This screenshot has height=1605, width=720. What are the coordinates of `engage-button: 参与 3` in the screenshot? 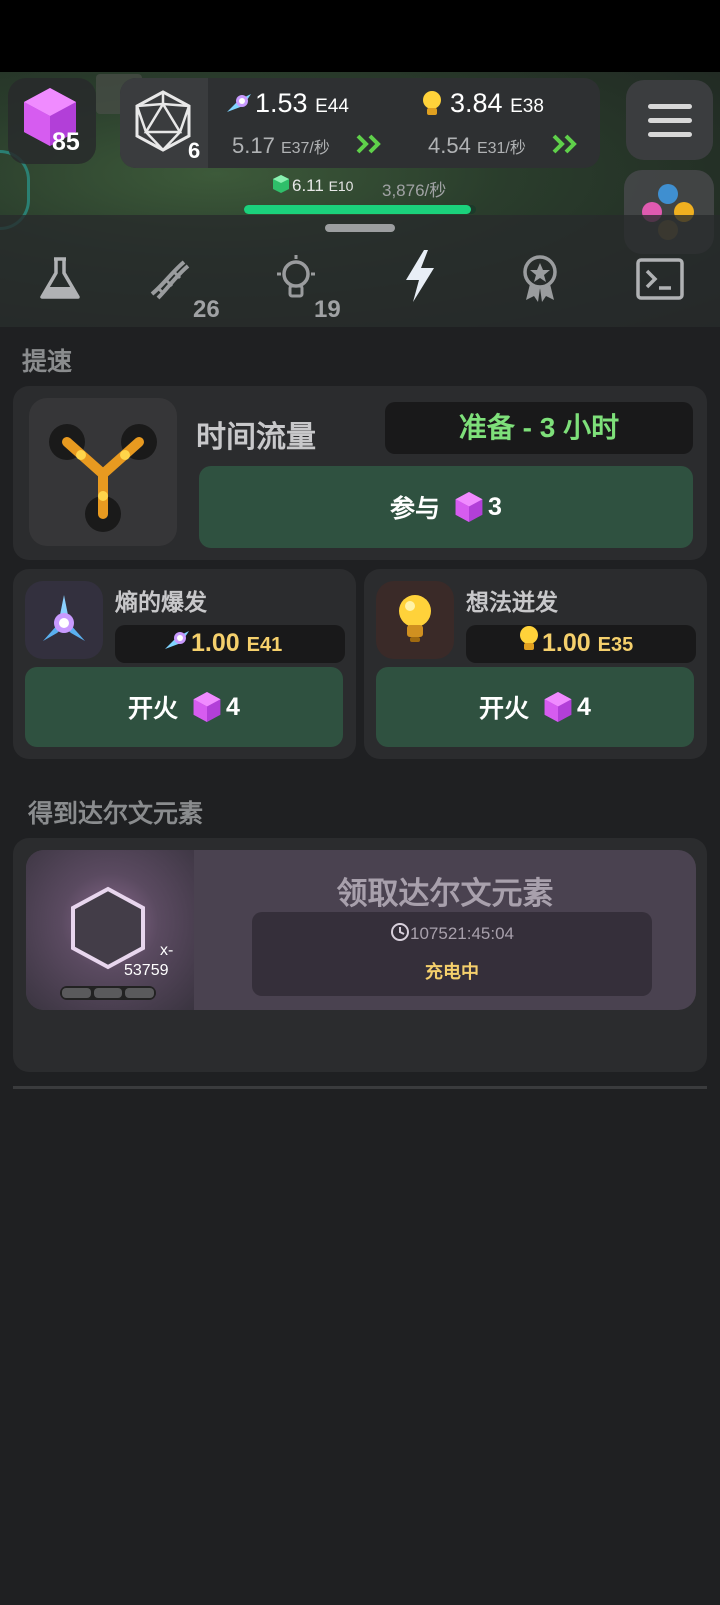 It's located at (446, 507).